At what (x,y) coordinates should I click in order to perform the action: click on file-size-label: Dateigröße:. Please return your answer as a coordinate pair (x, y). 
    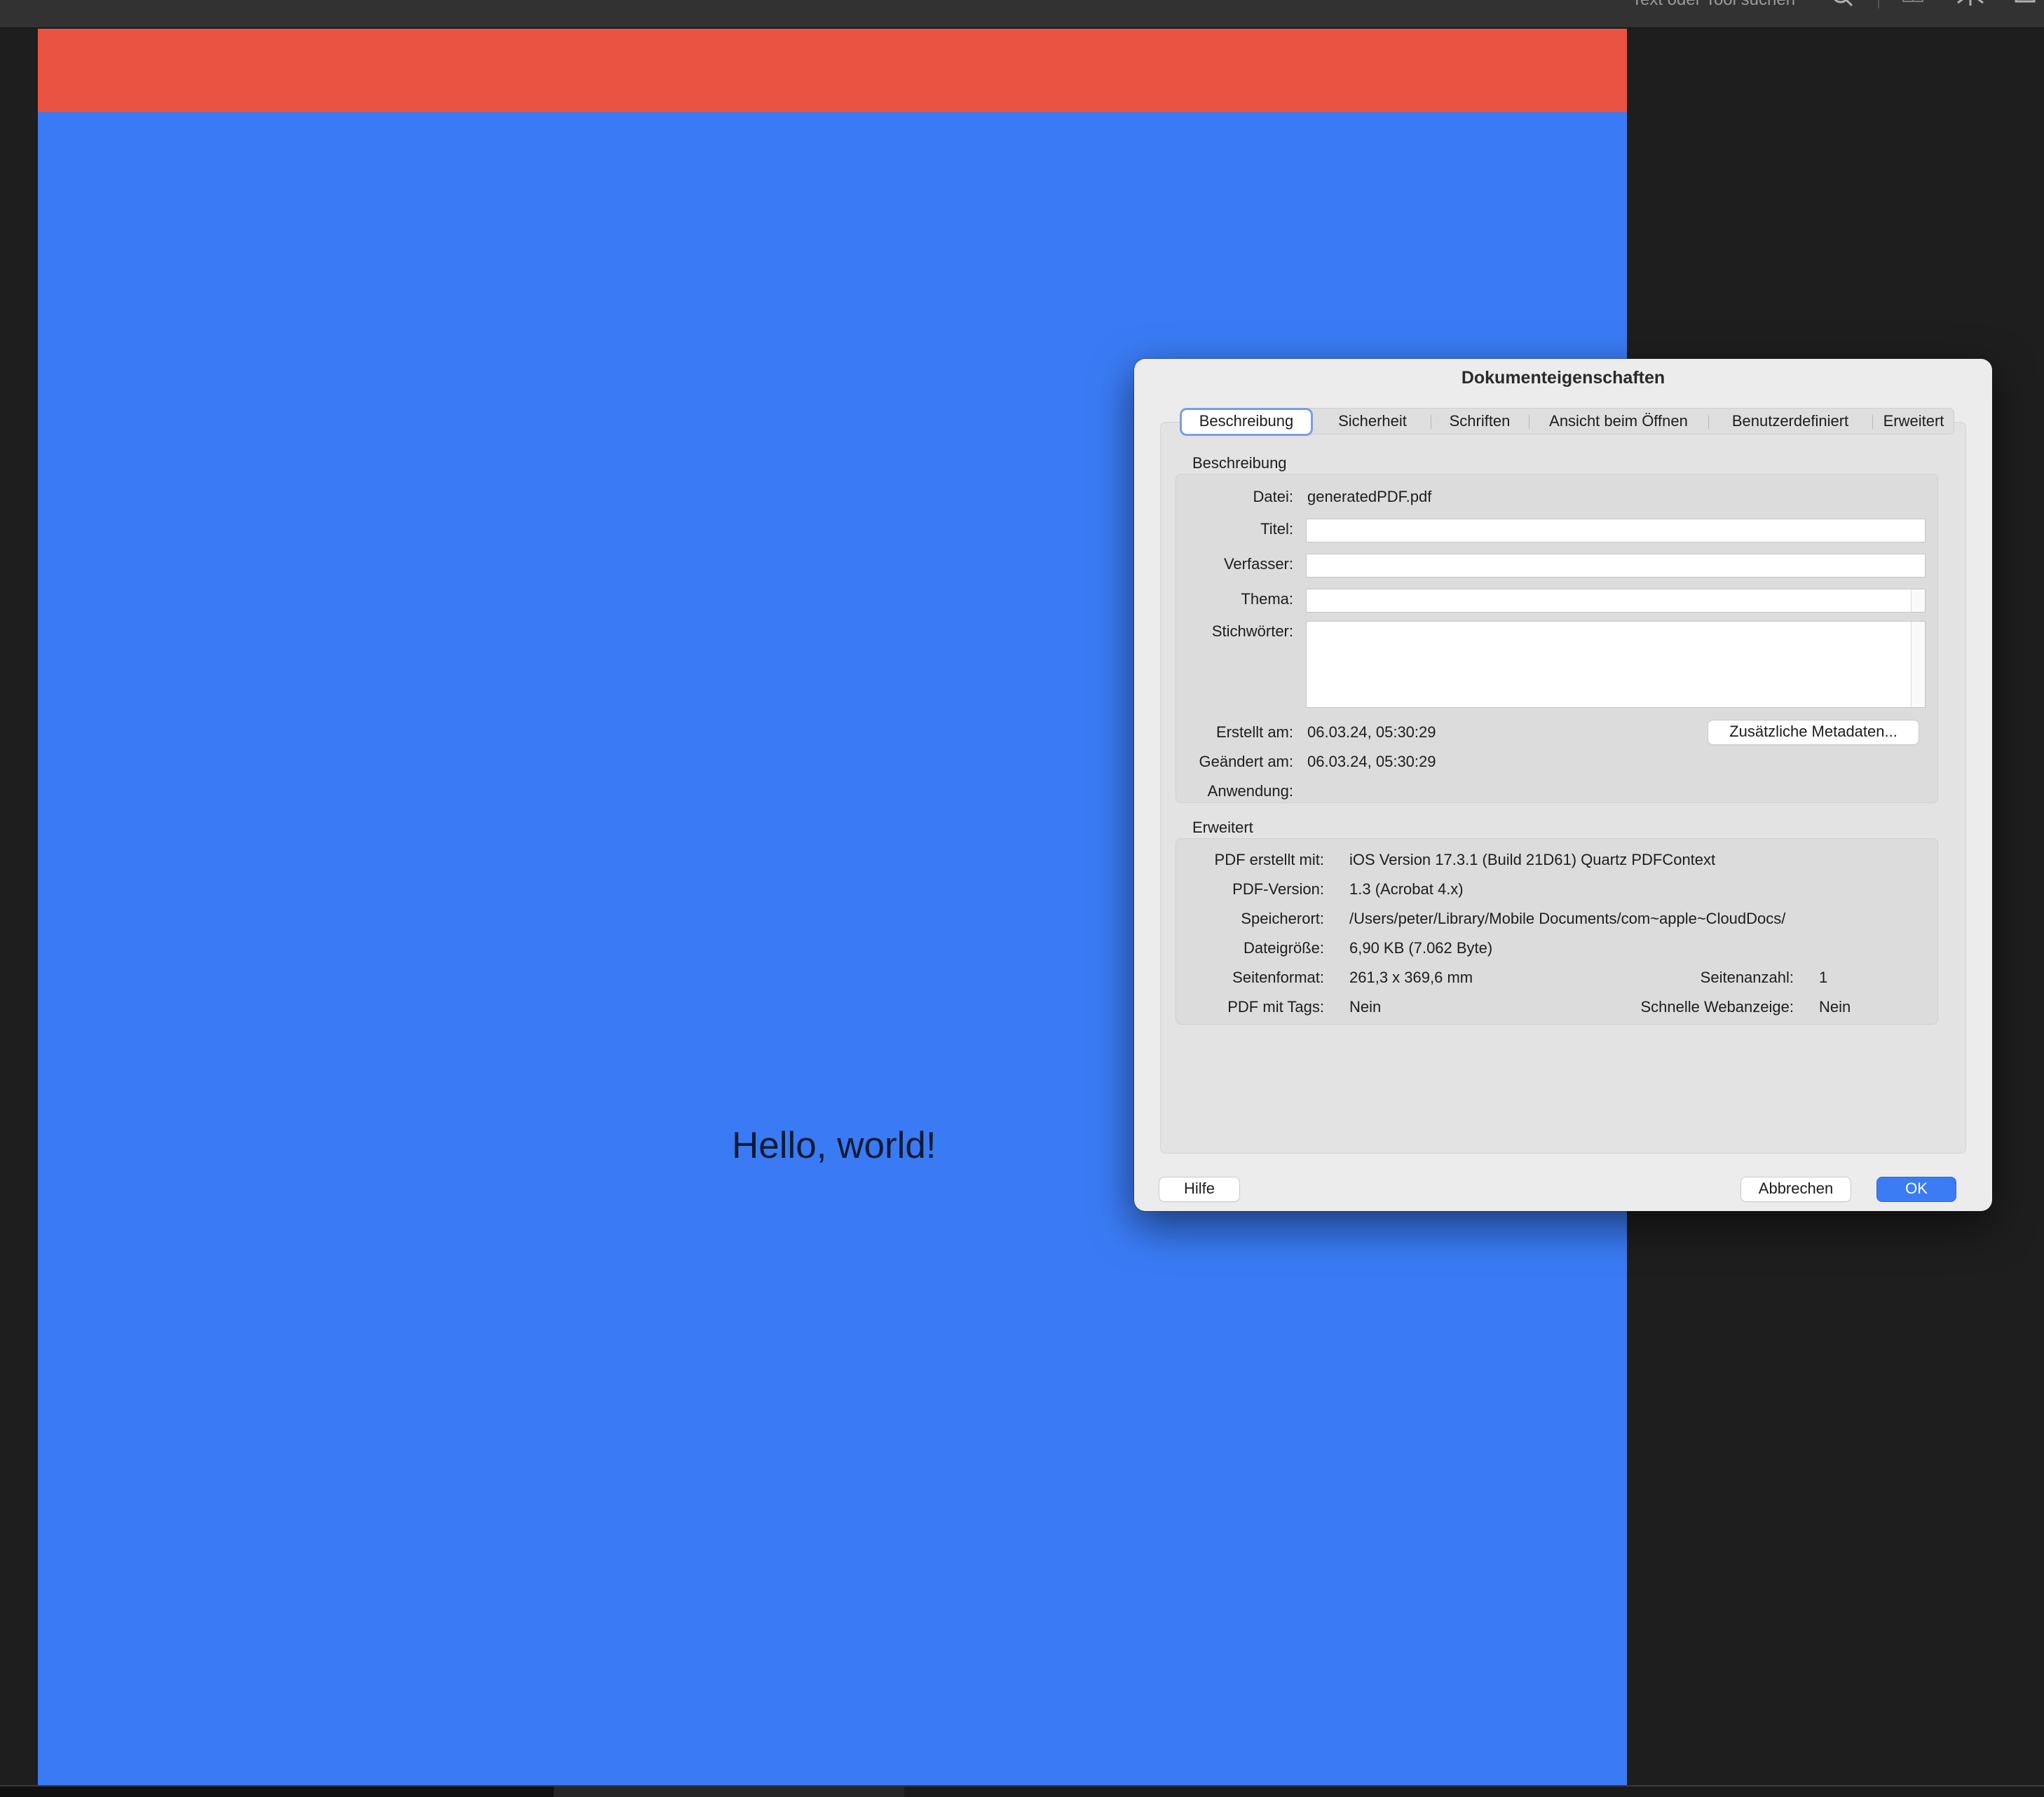
    Looking at the image, I should click on (1284, 948).